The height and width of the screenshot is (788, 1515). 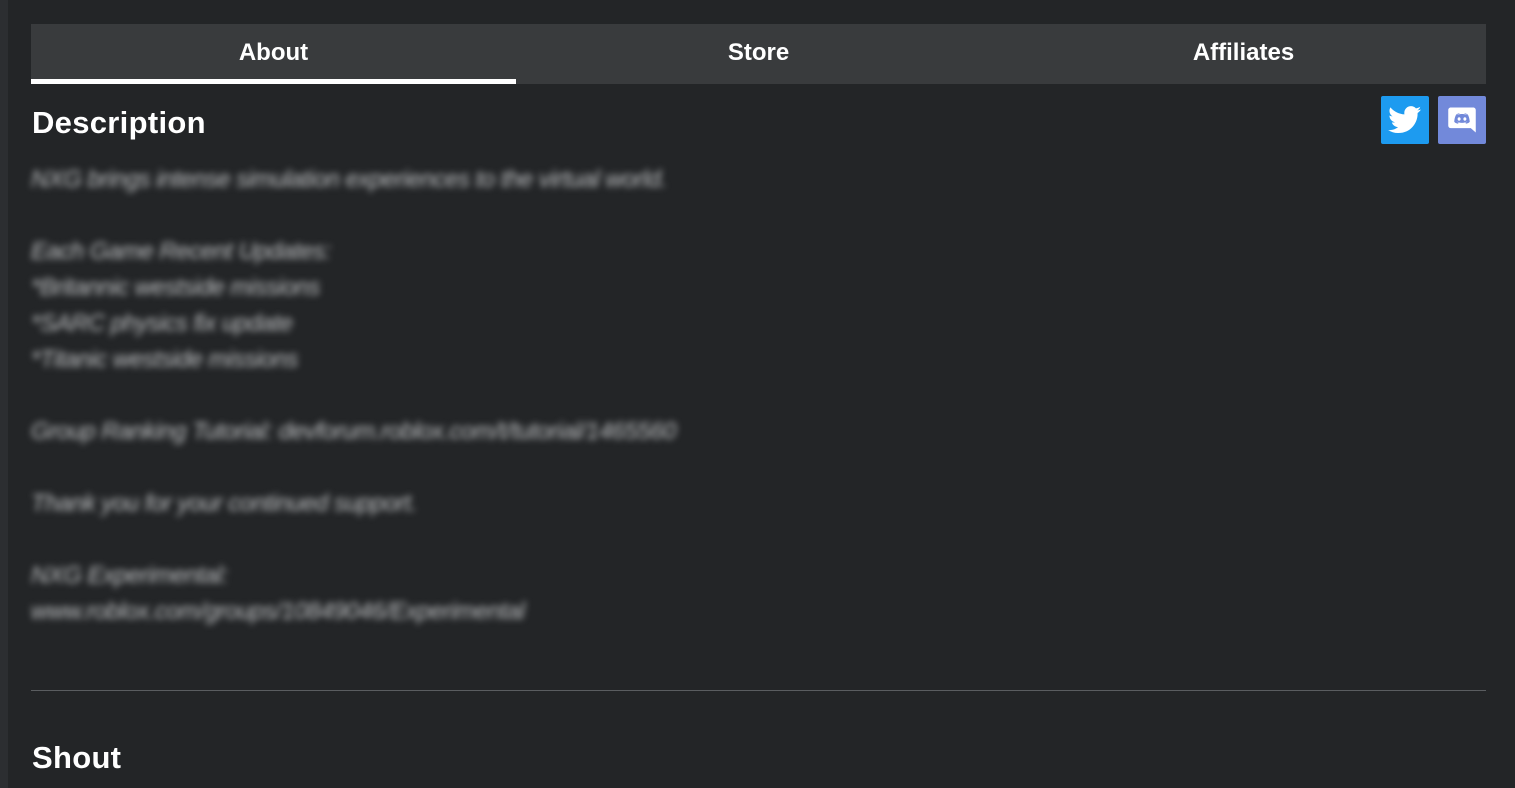 What do you see at coordinates (77, 757) in the screenshot?
I see `shout-heading: Shout` at bounding box center [77, 757].